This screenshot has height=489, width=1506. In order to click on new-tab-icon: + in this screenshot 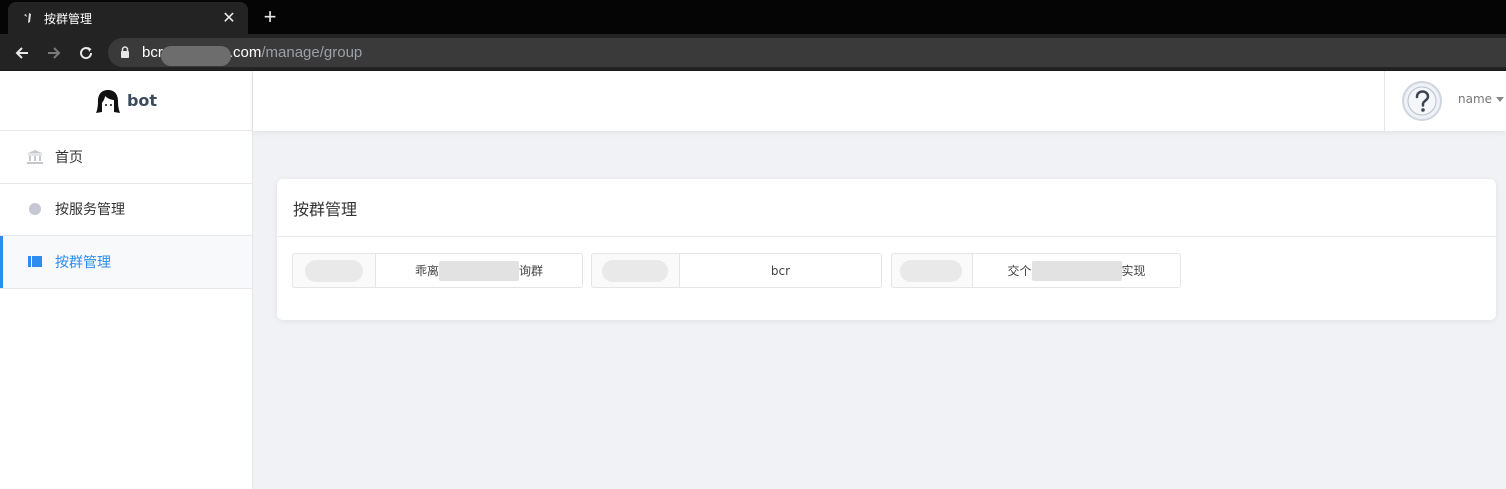, I will do `click(270, 16)`.